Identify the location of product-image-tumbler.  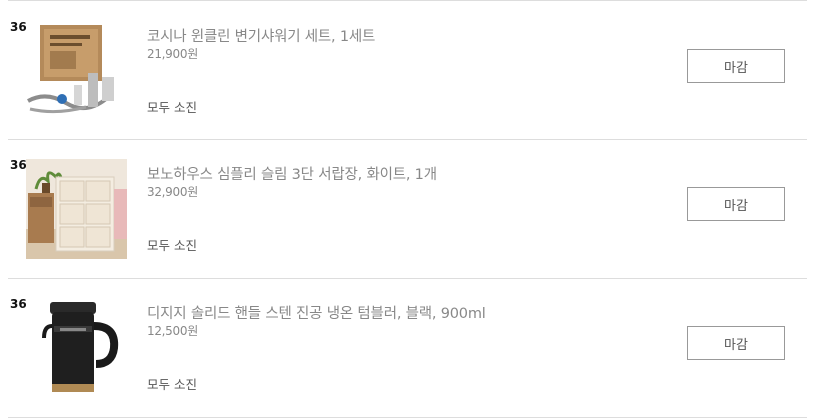
(76, 348).